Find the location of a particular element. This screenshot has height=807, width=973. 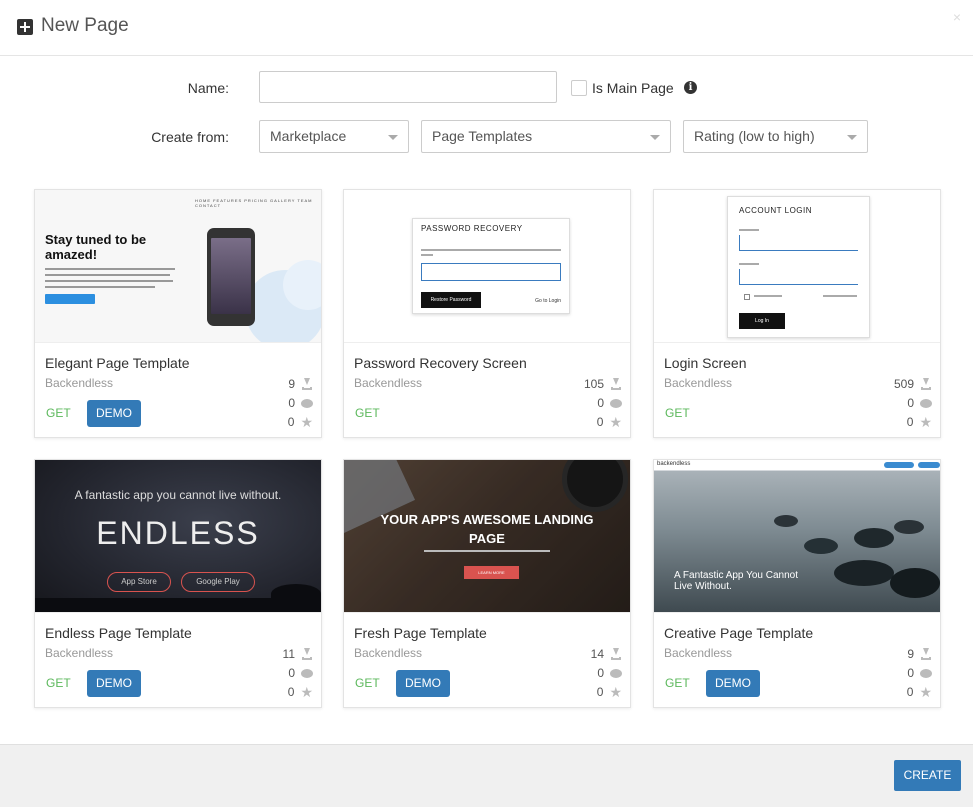

source-select: Marketplace is located at coordinates (334, 136).